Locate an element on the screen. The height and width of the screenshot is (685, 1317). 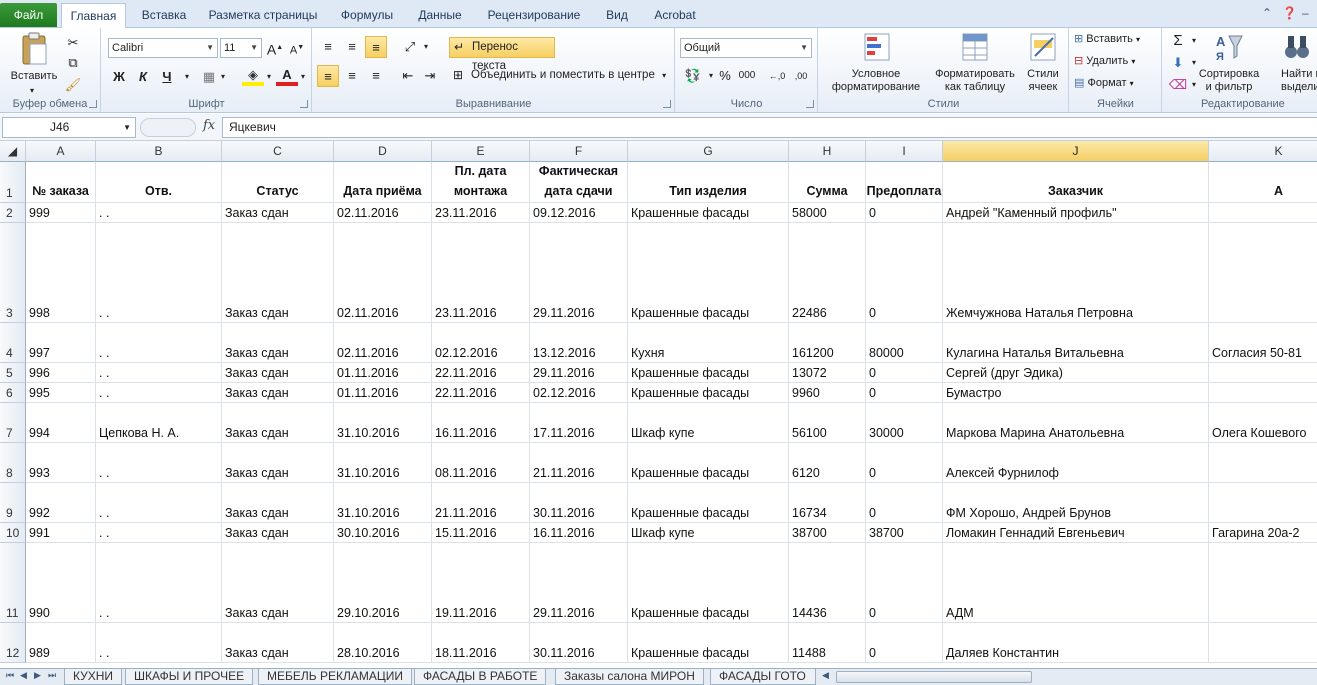
table-cell: 21.11.2016 is located at coordinates (579, 463).